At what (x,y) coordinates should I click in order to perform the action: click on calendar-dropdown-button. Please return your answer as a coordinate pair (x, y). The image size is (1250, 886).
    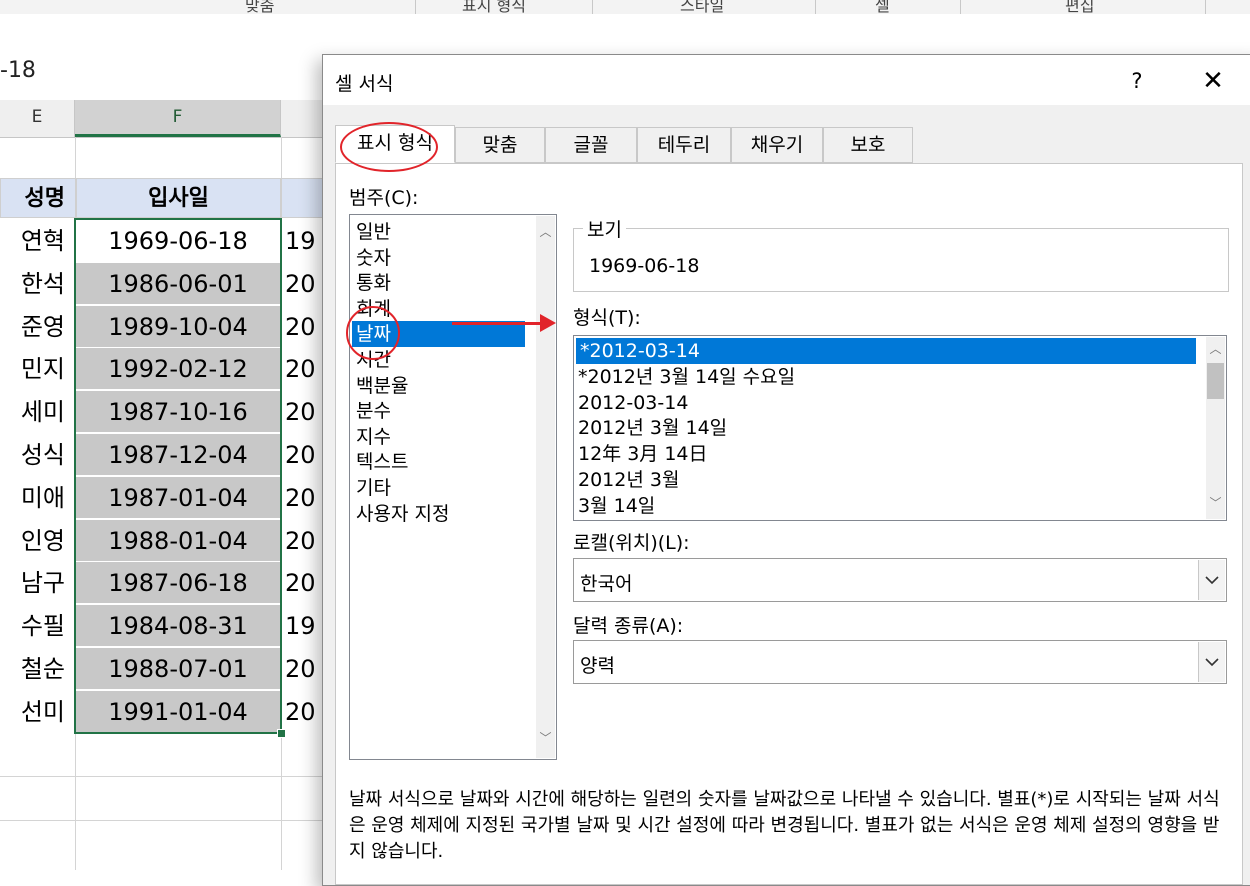
    Looking at the image, I should click on (1211, 662).